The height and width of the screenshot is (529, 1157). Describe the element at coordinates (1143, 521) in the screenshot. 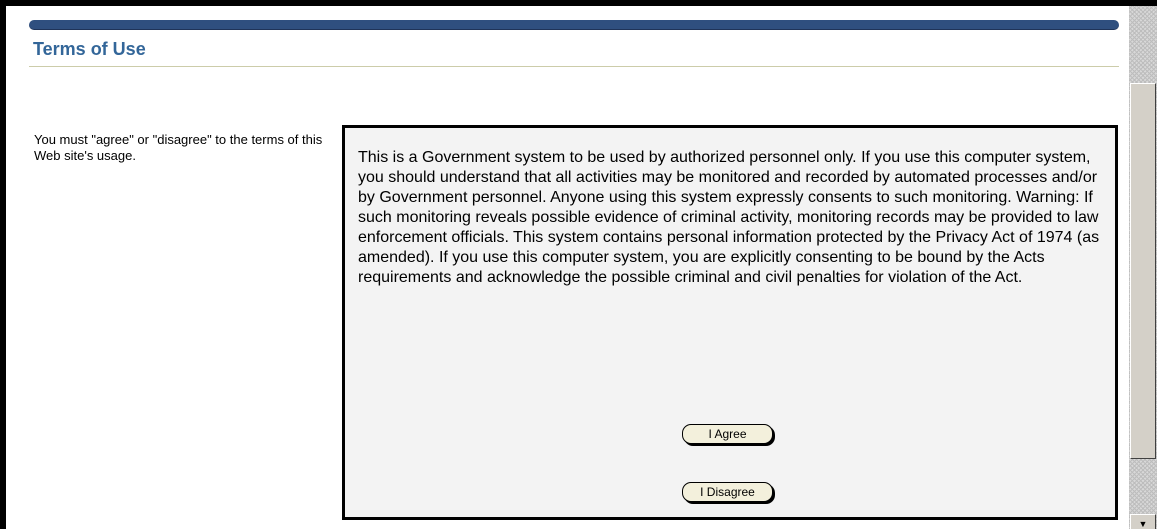

I see `chevron-down-icon: ▼` at that location.